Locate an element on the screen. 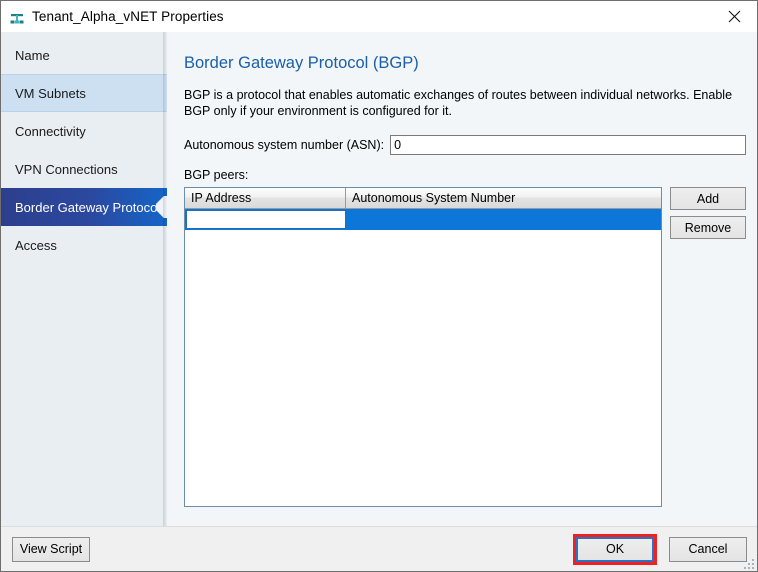 The image size is (758, 572). sidebar-item-name: Name is located at coordinates (84, 55).